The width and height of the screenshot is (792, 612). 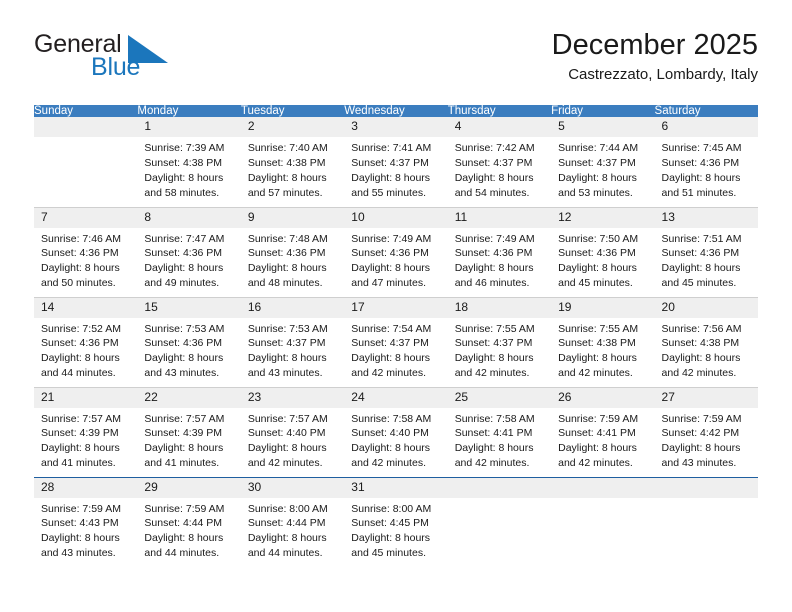 What do you see at coordinates (499, 307) in the screenshot?
I see `day-number: 18` at bounding box center [499, 307].